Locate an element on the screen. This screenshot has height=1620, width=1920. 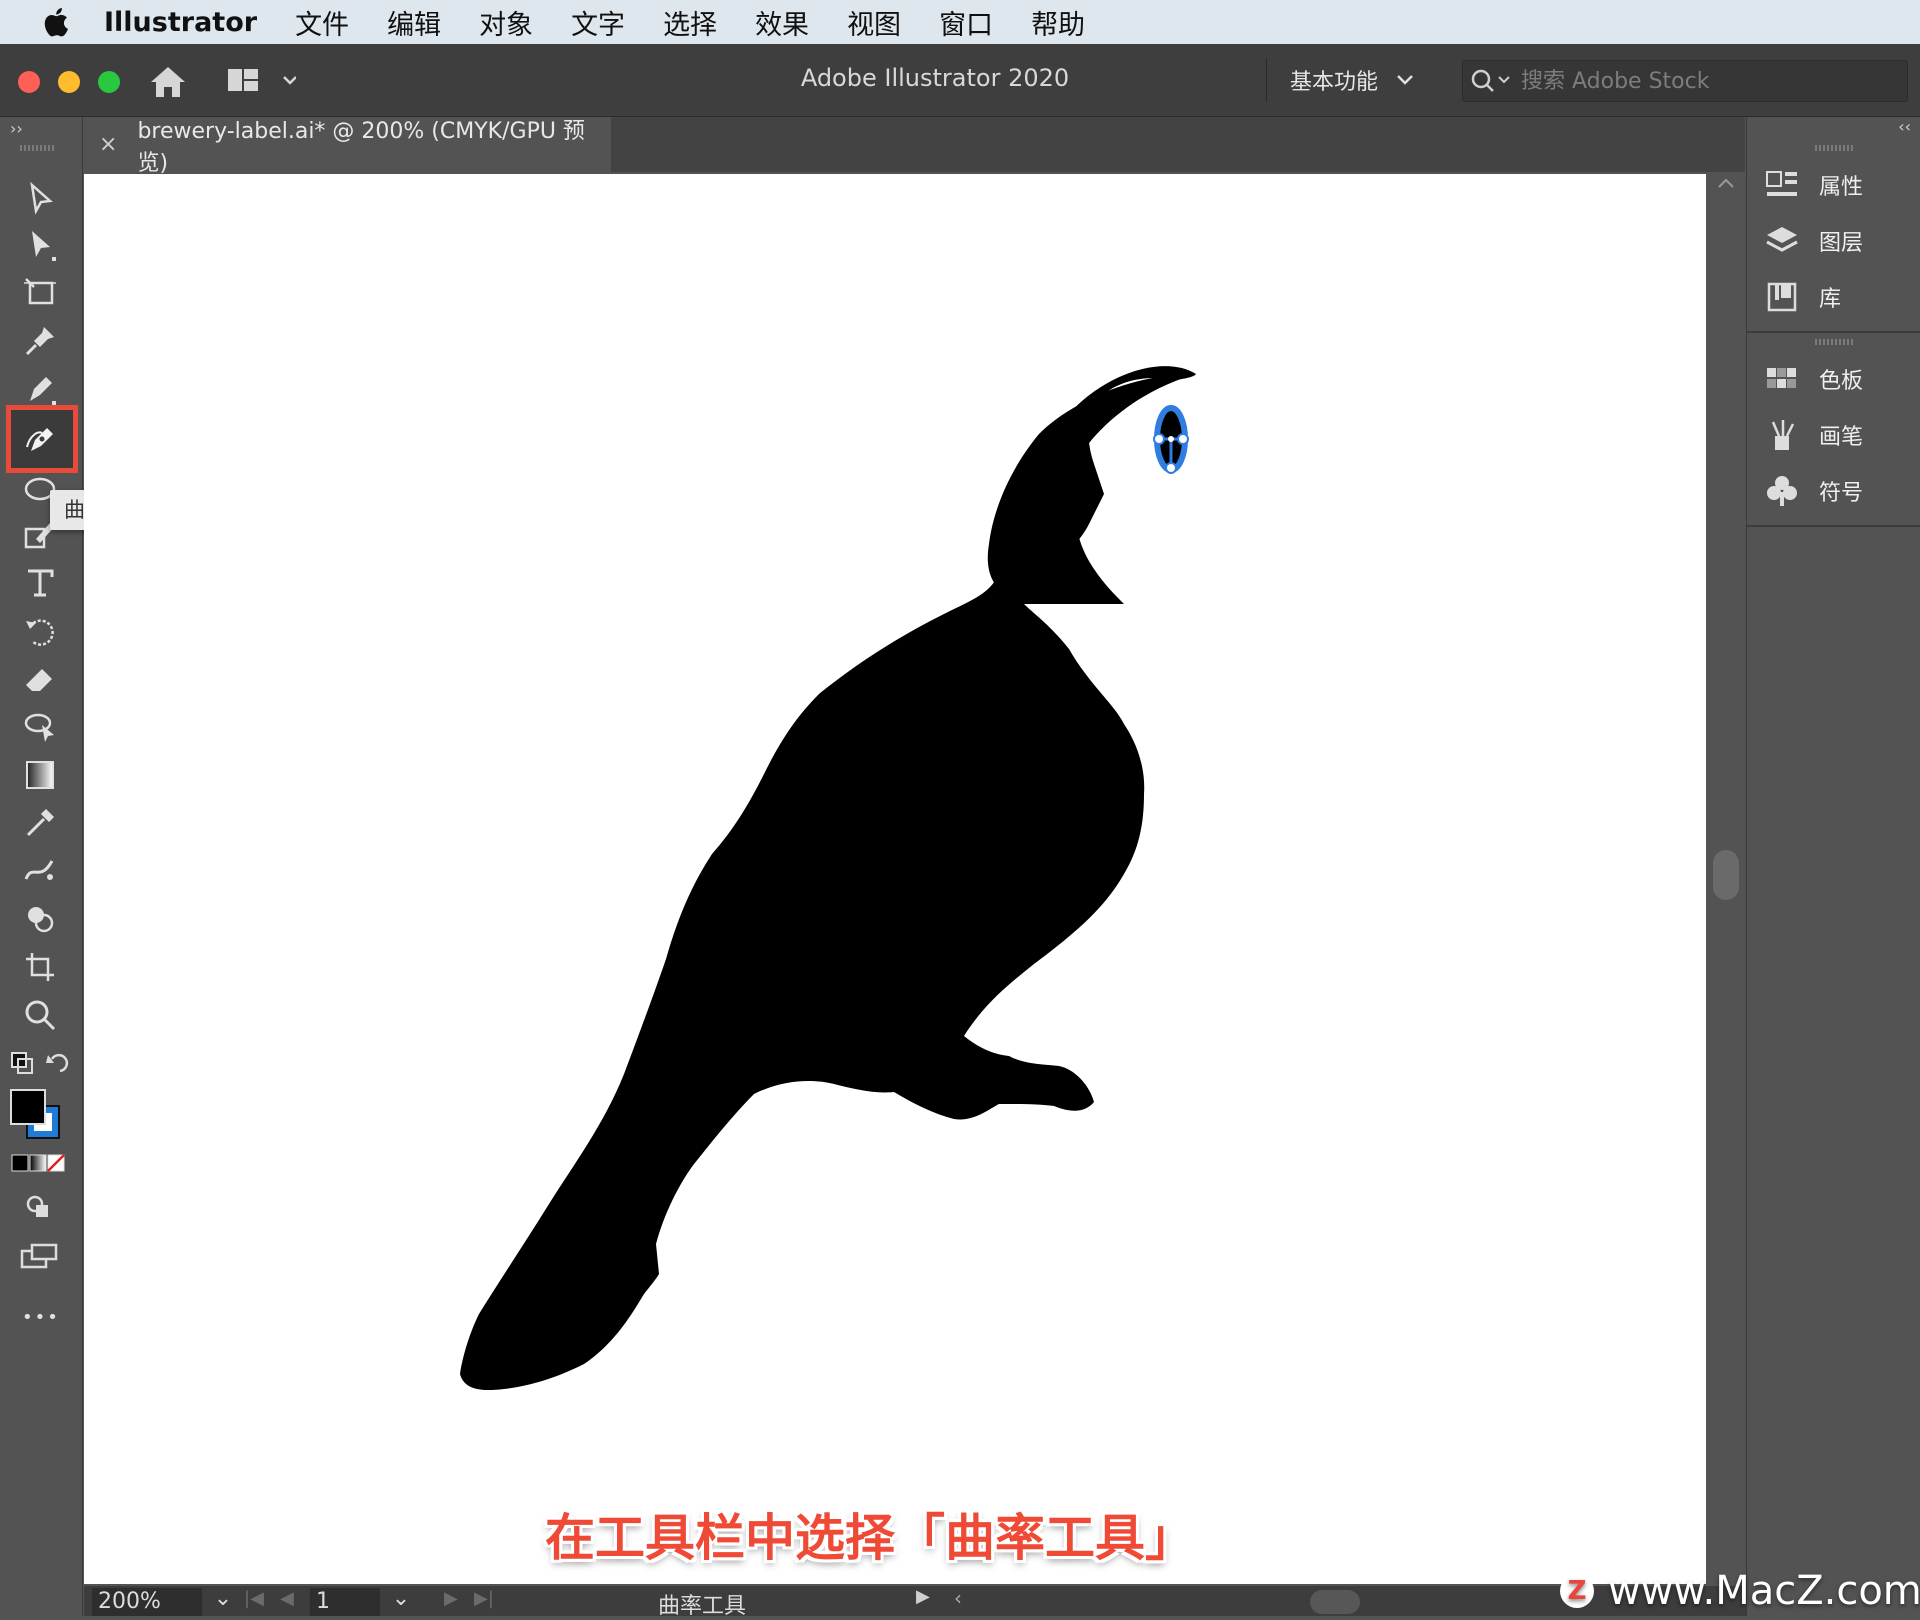
previous-artboard-button: ◀ is located at coordinates (287, 1598).